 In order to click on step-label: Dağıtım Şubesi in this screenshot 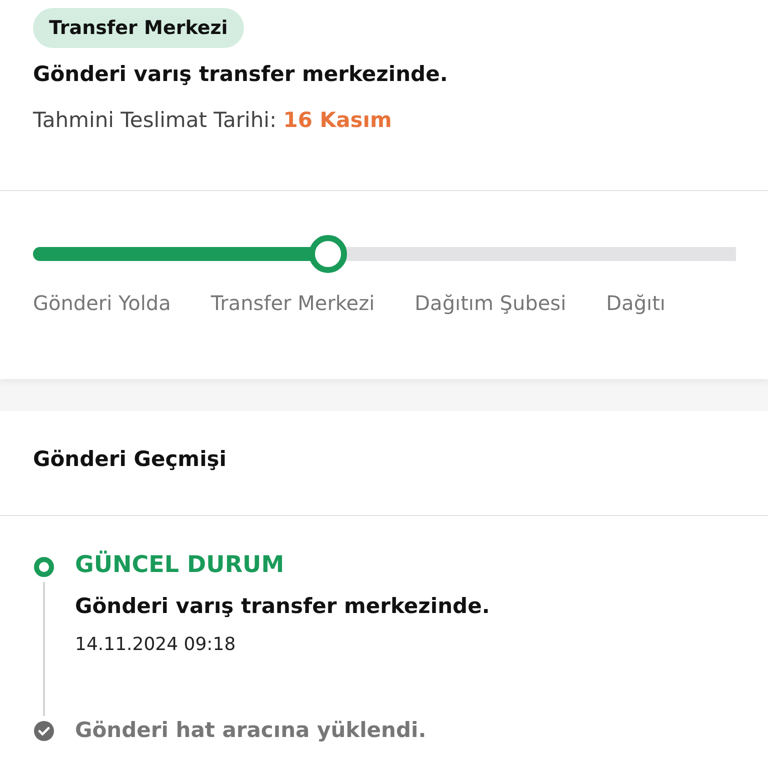, I will do `click(490, 303)`.